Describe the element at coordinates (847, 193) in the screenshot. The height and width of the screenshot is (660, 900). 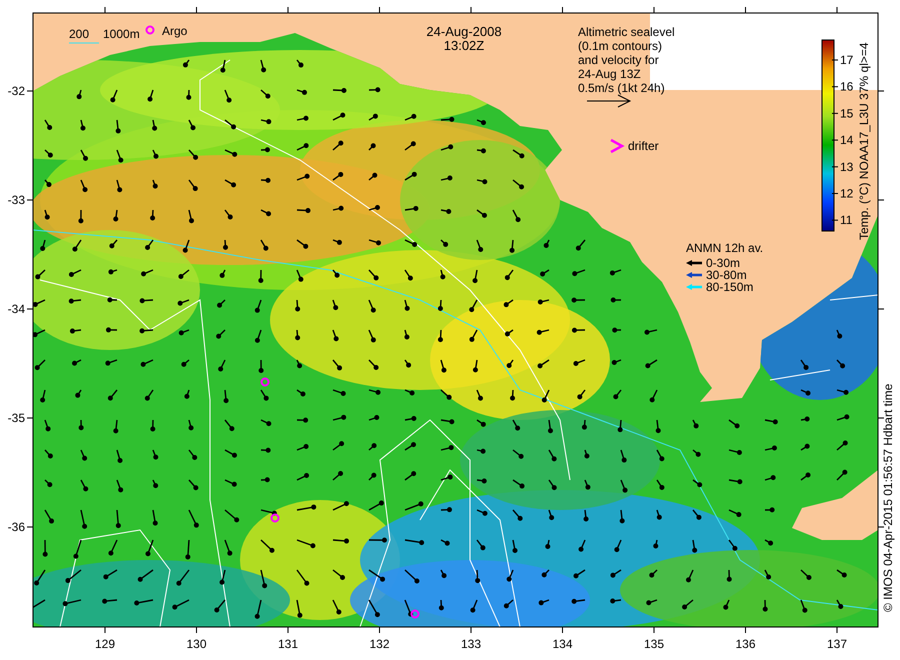
I see `colorbar-label: 12` at that location.